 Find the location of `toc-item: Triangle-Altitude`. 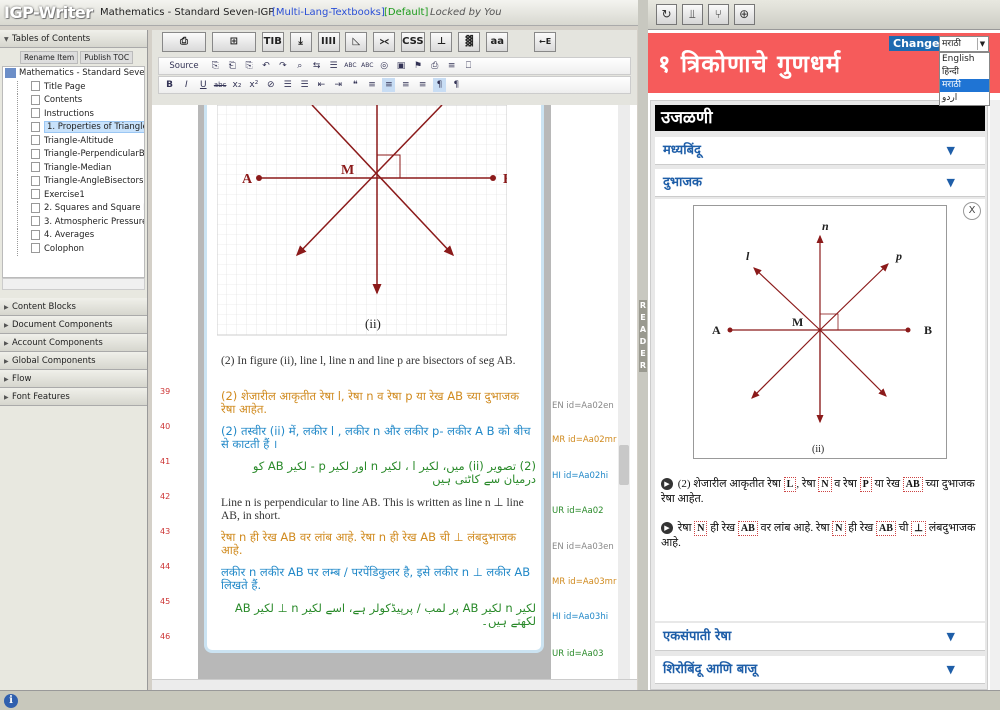

toc-item: Triangle-Altitude is located at coordinates (73, 141).